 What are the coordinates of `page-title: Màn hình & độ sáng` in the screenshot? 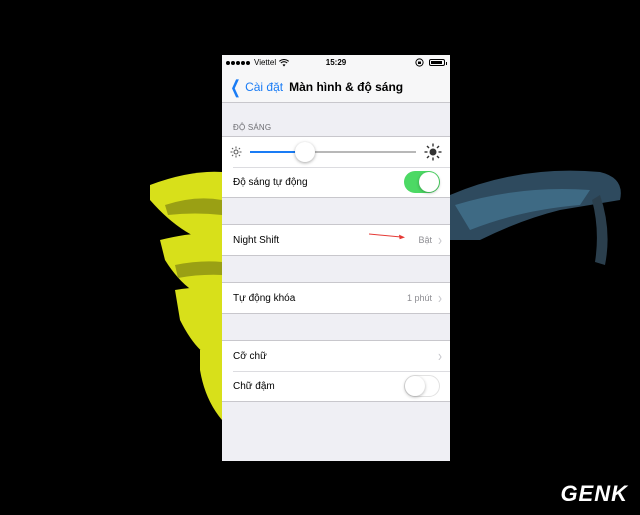 It's located at (346, 86).